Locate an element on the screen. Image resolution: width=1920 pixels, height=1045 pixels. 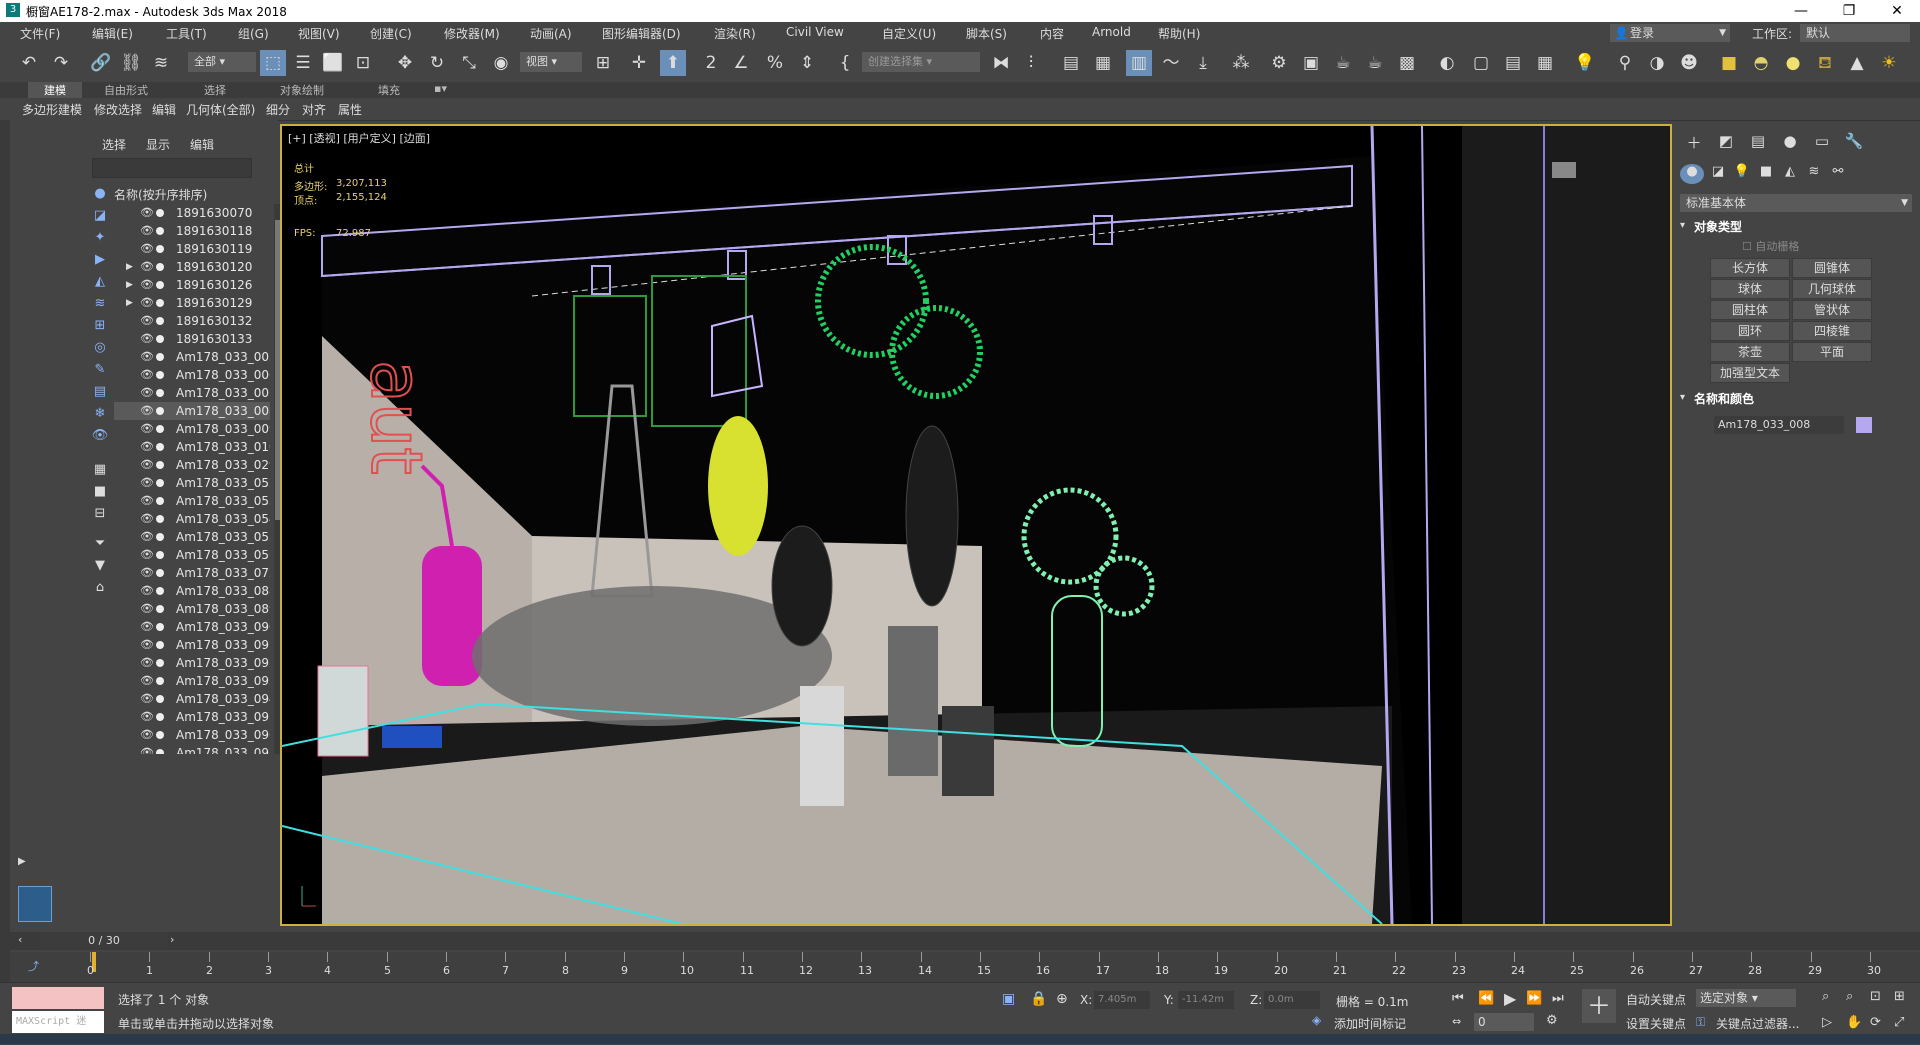
restore-icon: ❐ is located at coordinates (1849, 11).